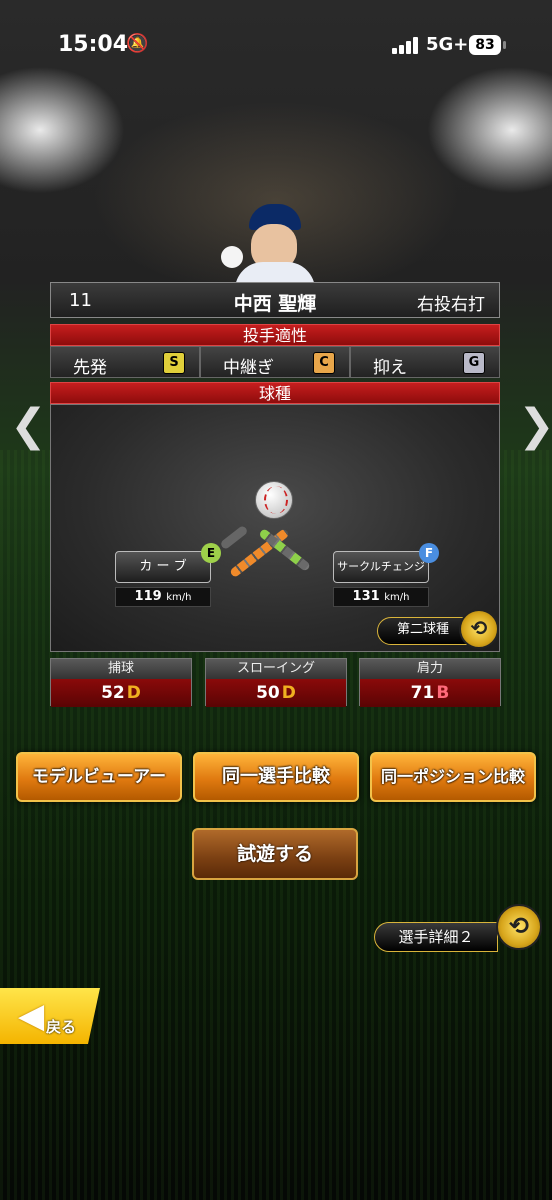 Image resolution: width=552 pixels, height=1200 pixels. What do you see at coordinates (61, 1027) in the screenshot?
I see `back-label: 戻る` at bounding box center [61, 1027].